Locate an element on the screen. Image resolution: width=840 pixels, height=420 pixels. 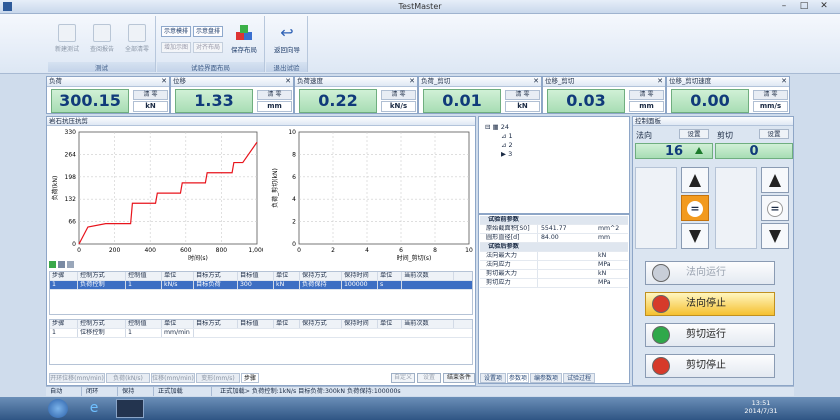
table-row: 1 负荷控制 1 kN/s 目标负荷 300 kN 负荷保持 100000 s is located at coordinates (261, 285).